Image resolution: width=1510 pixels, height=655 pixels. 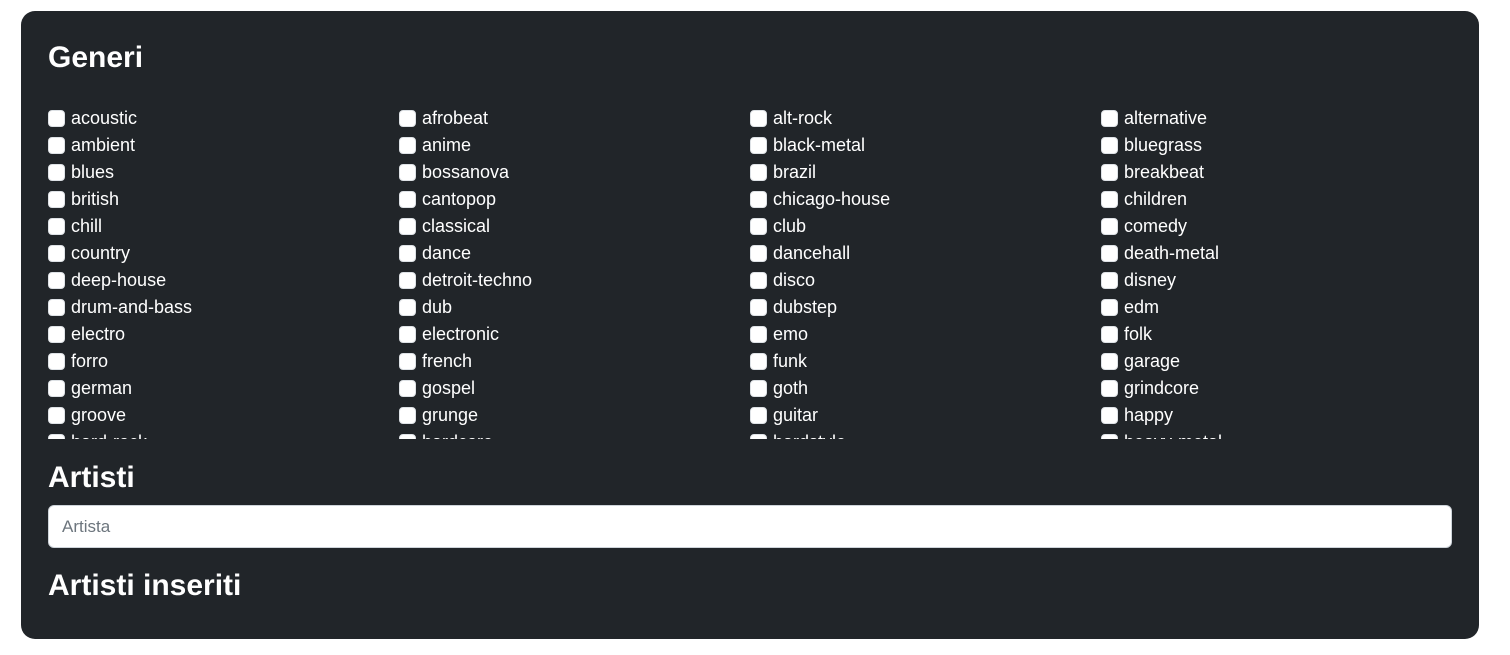 I want to click on genre-option: folk, so click(x=1276, y=334).